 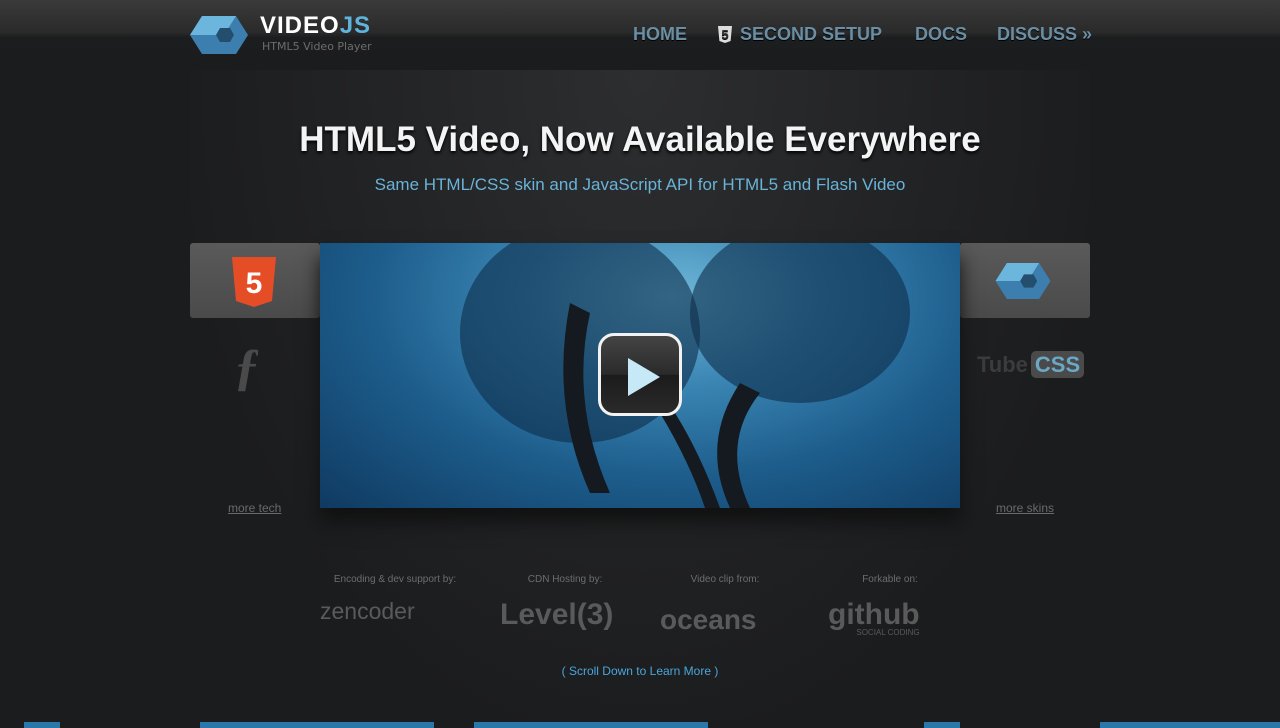 What do you see at coordinates (1057, 364) in the screenshot?
I see `css-text: CSS` at bounding box center [1057, 364].